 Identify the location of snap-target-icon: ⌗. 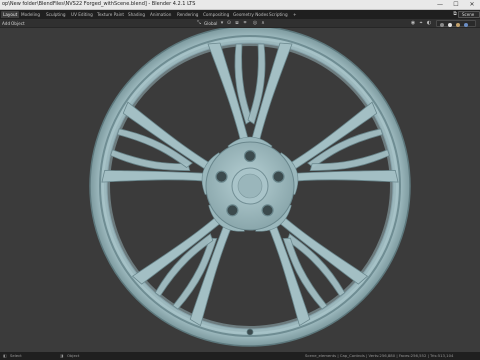
(245, 23).